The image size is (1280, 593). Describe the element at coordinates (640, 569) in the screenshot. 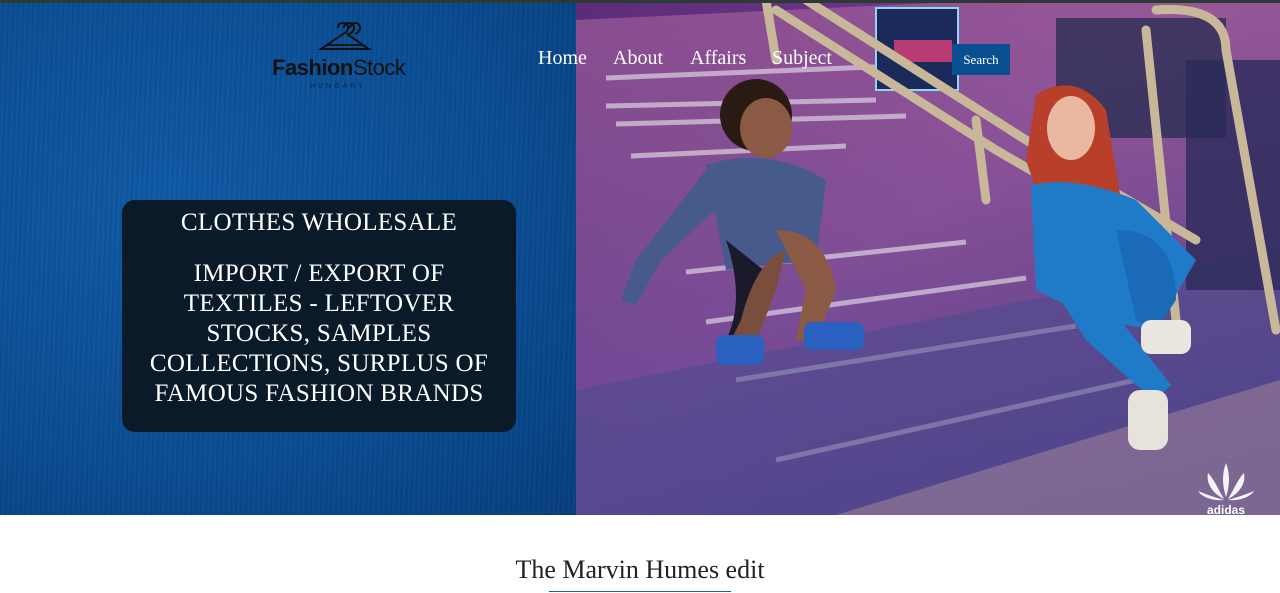

I see `section-title: The Marvin Humes edit` at that location.